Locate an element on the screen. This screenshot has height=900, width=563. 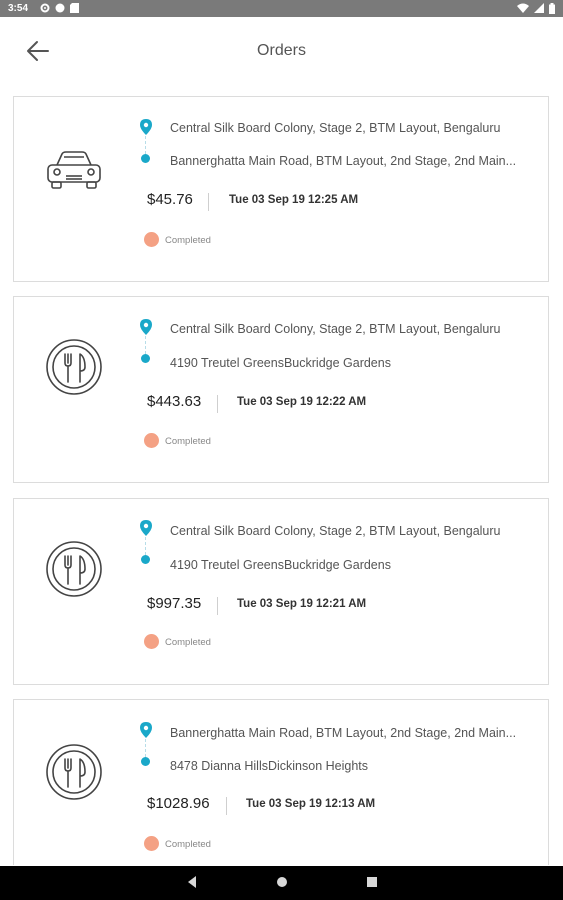
order-date: Tue 03 Sep 19 12:22 AM is located at coordinates (302, 402).